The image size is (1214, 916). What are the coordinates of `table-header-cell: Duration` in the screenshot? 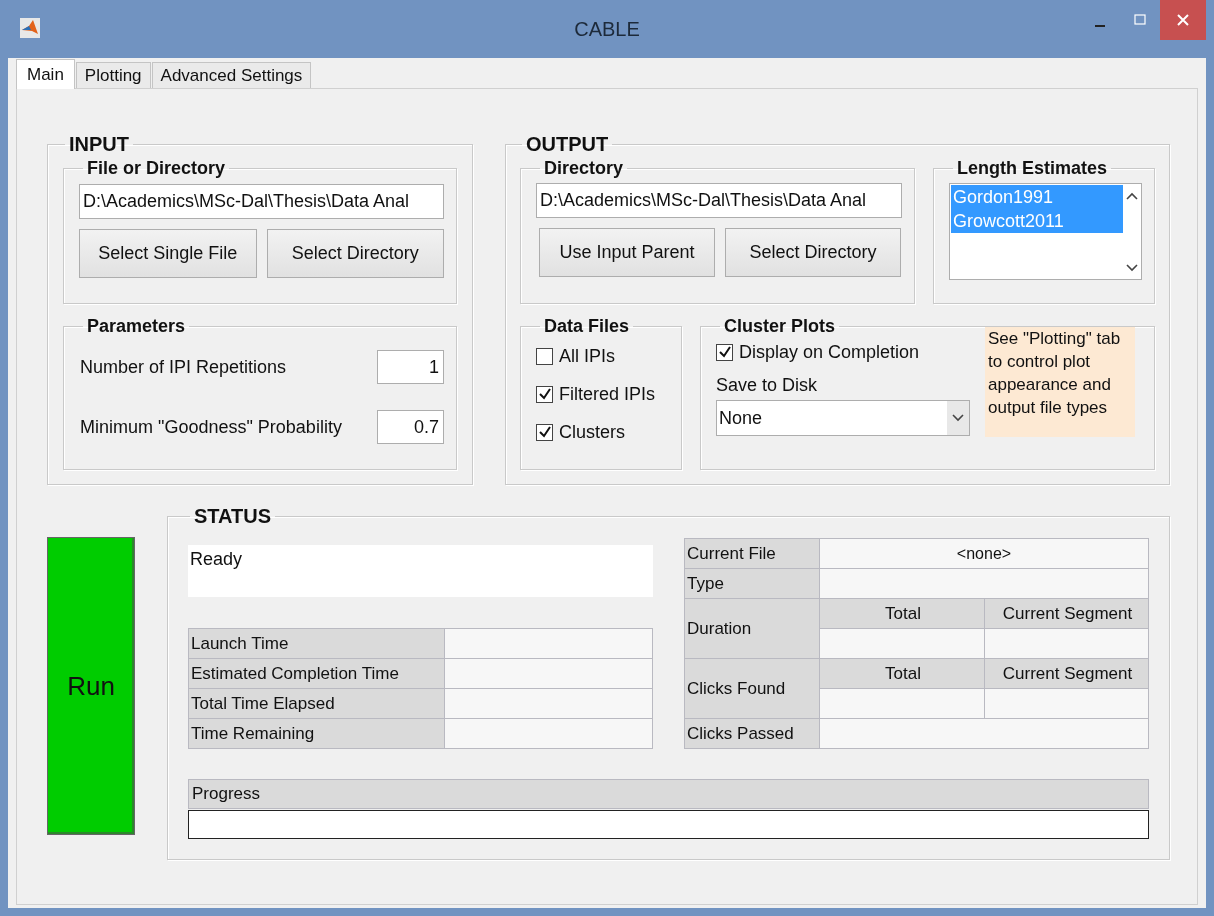 It's located at (752, 628).